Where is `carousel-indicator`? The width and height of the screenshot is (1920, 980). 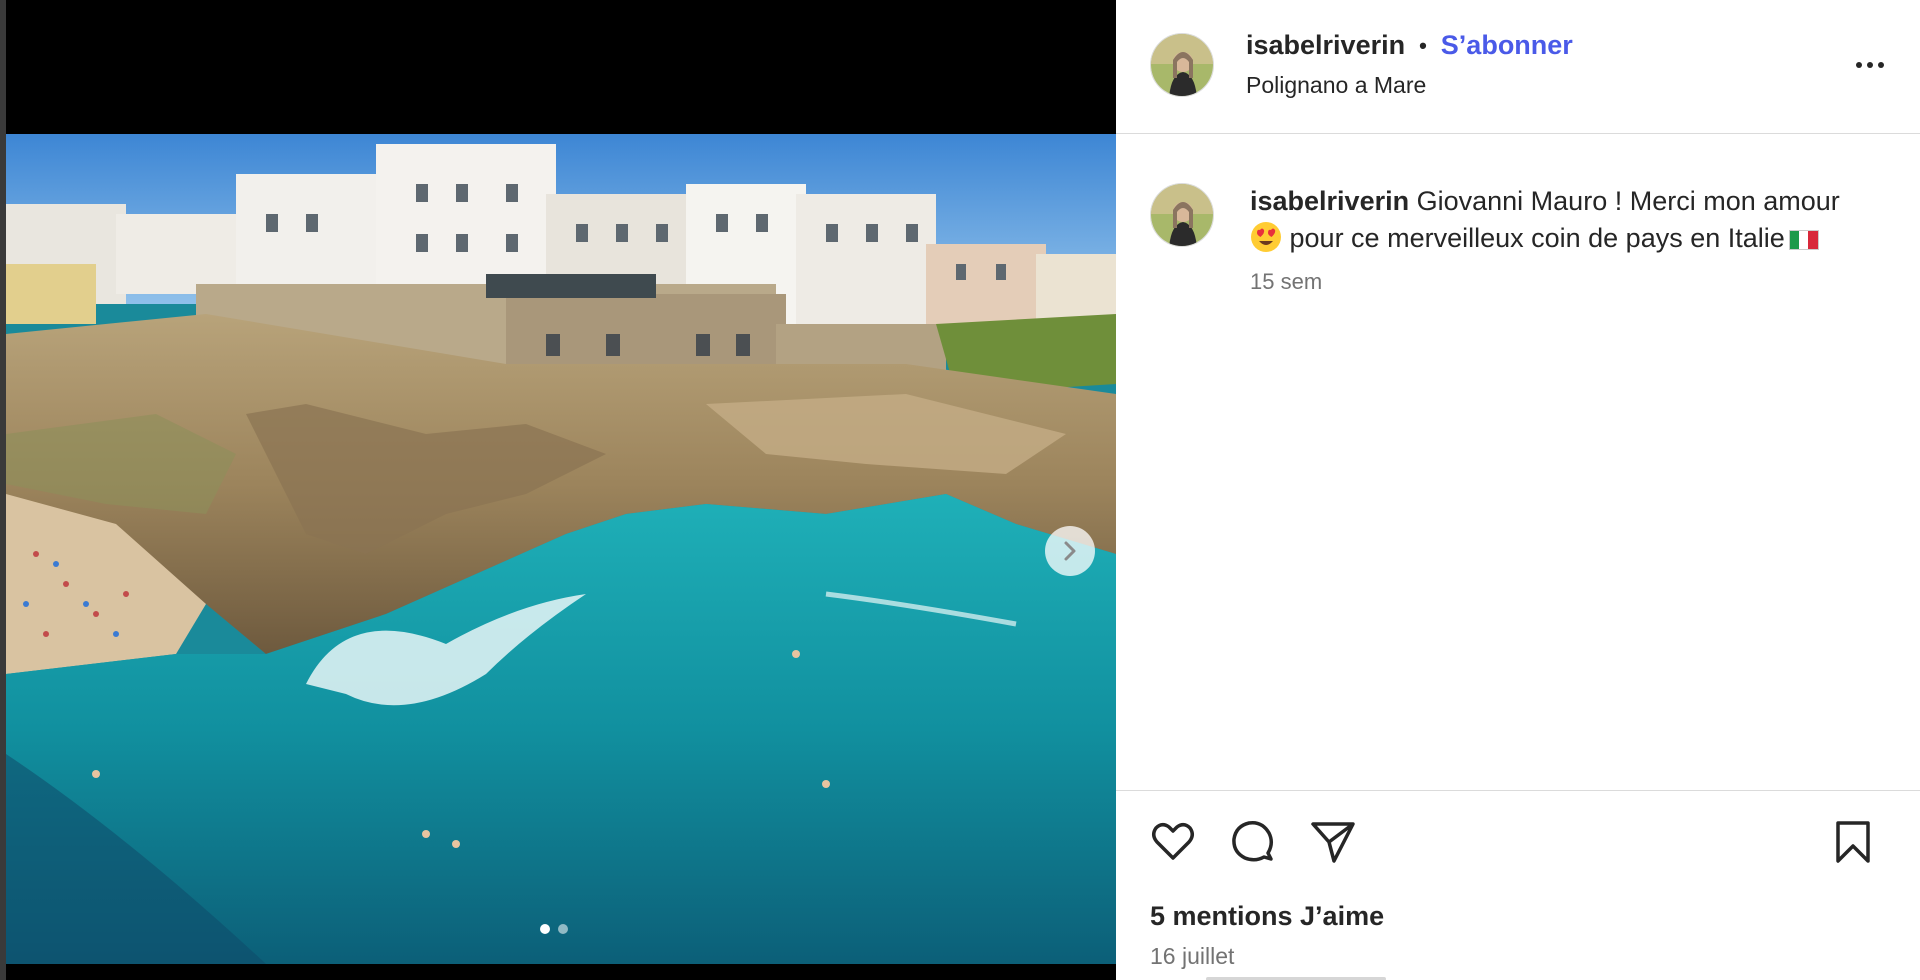
carousel-indicator is located at coordinates (554, 929).